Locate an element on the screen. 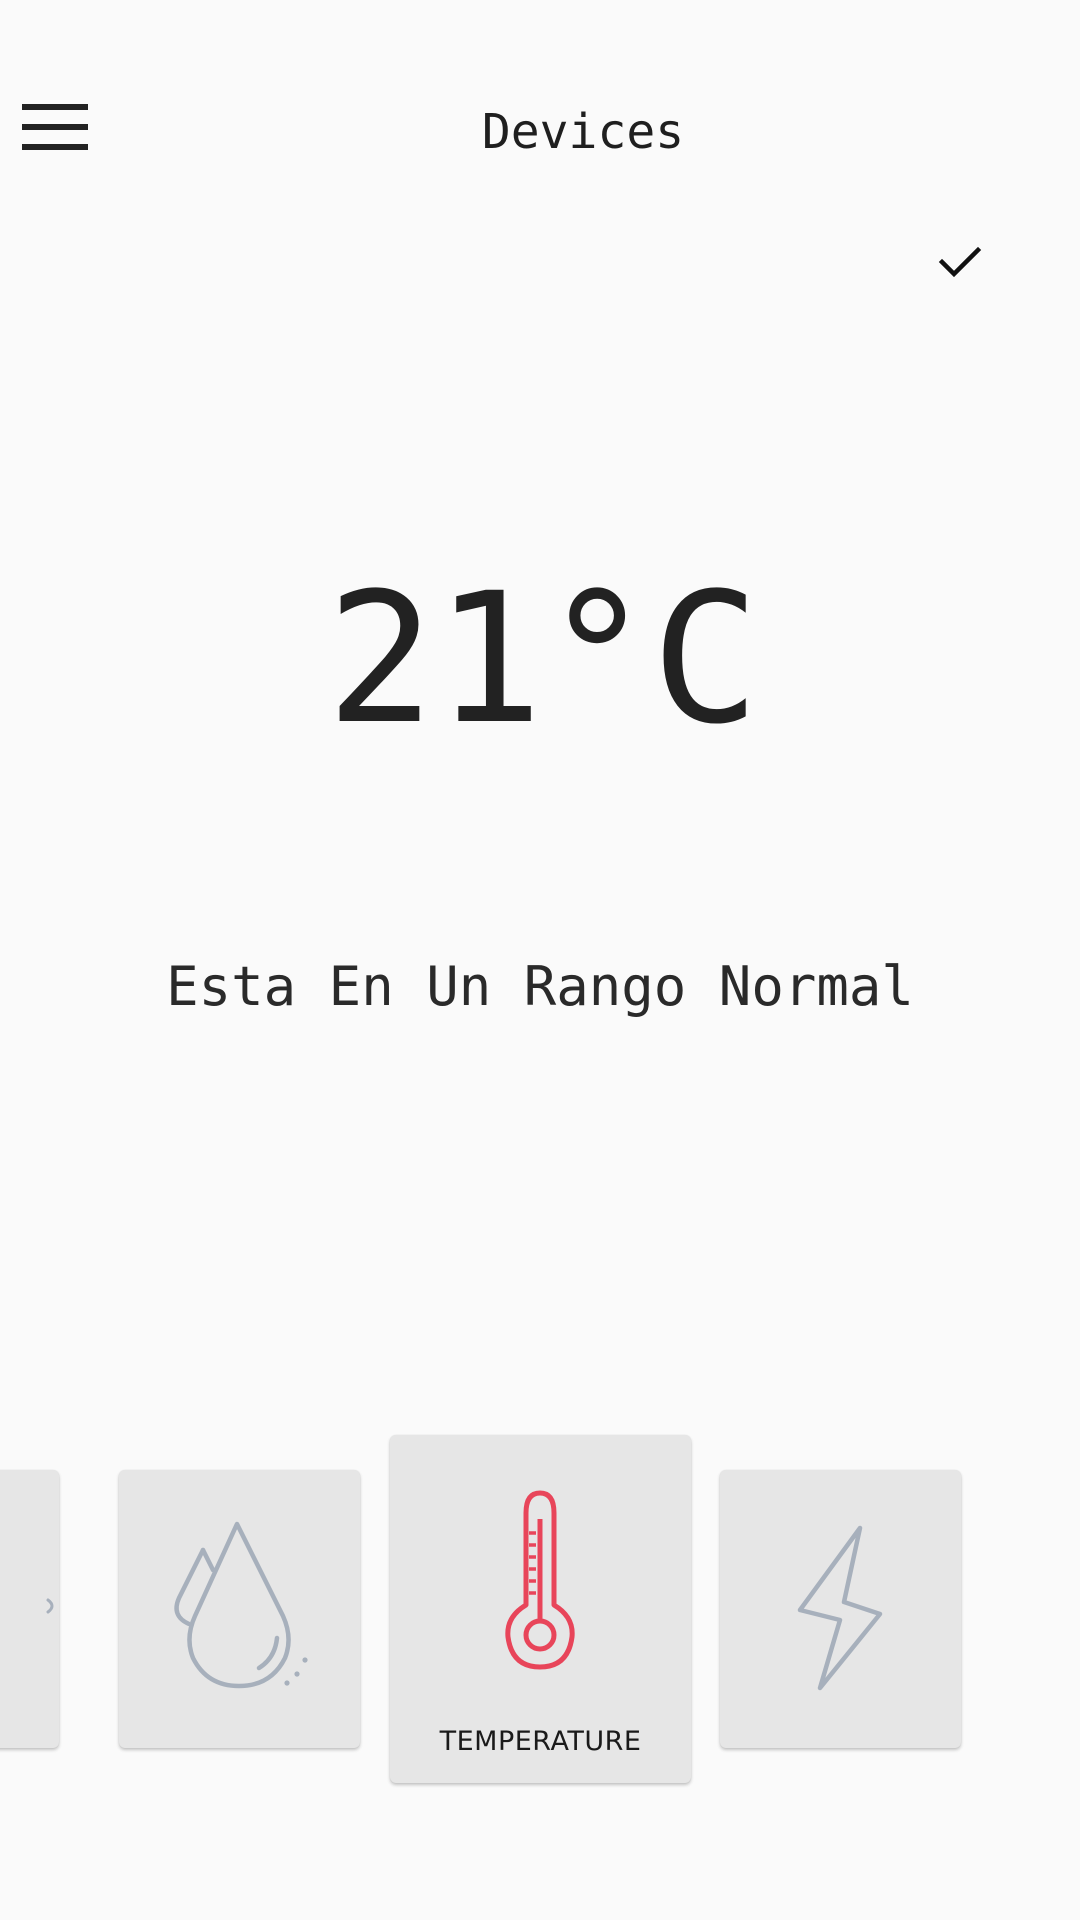 This screenshot has height=1920, width=1080. temperature-reading: 21°C is located at coordinates (543, 659).